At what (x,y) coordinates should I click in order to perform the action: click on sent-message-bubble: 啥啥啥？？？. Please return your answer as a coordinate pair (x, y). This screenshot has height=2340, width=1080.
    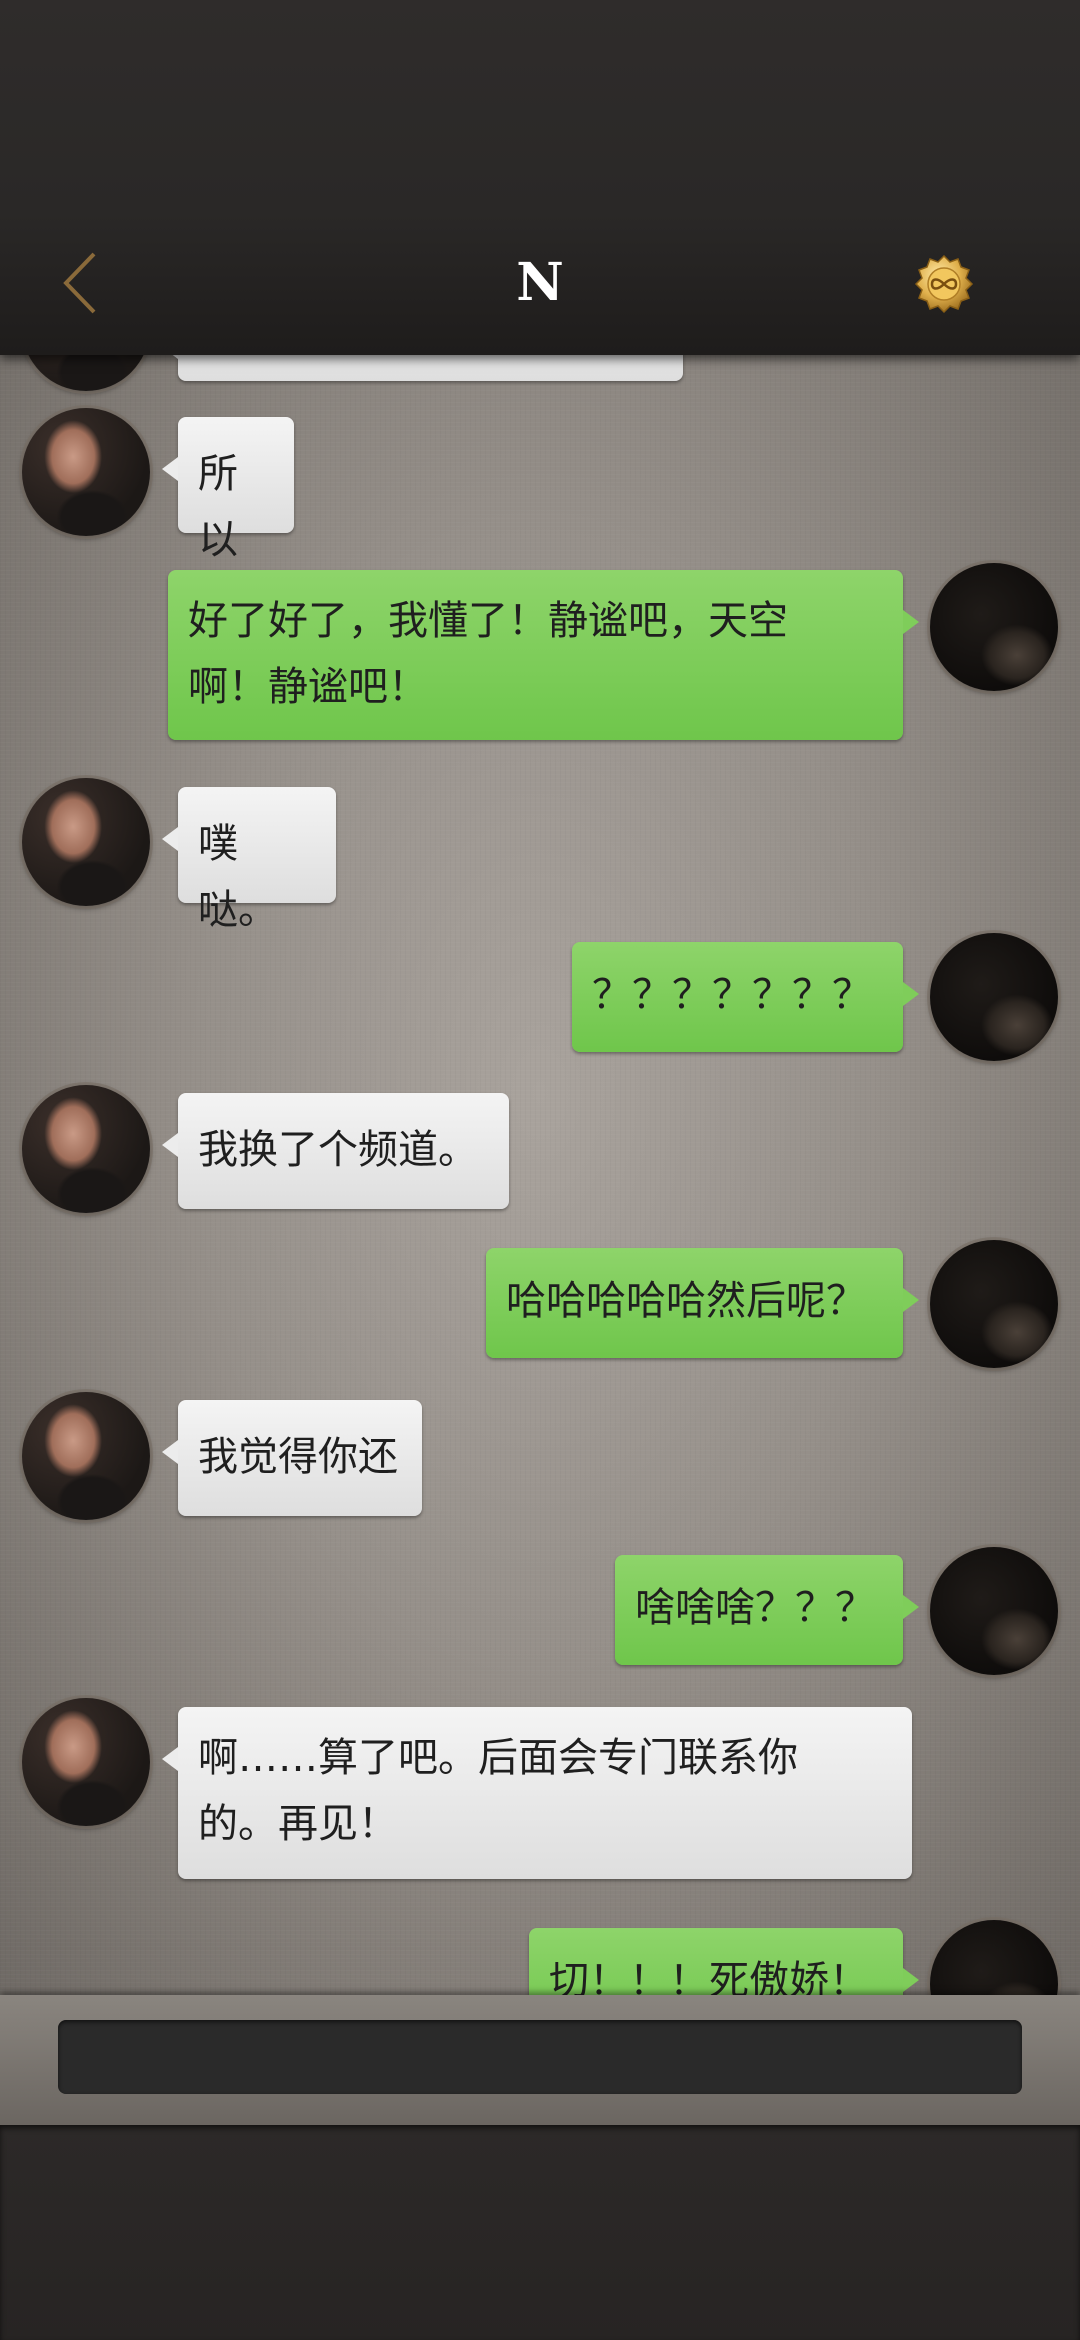
    Looking at the image, I should click on (767, 1610).